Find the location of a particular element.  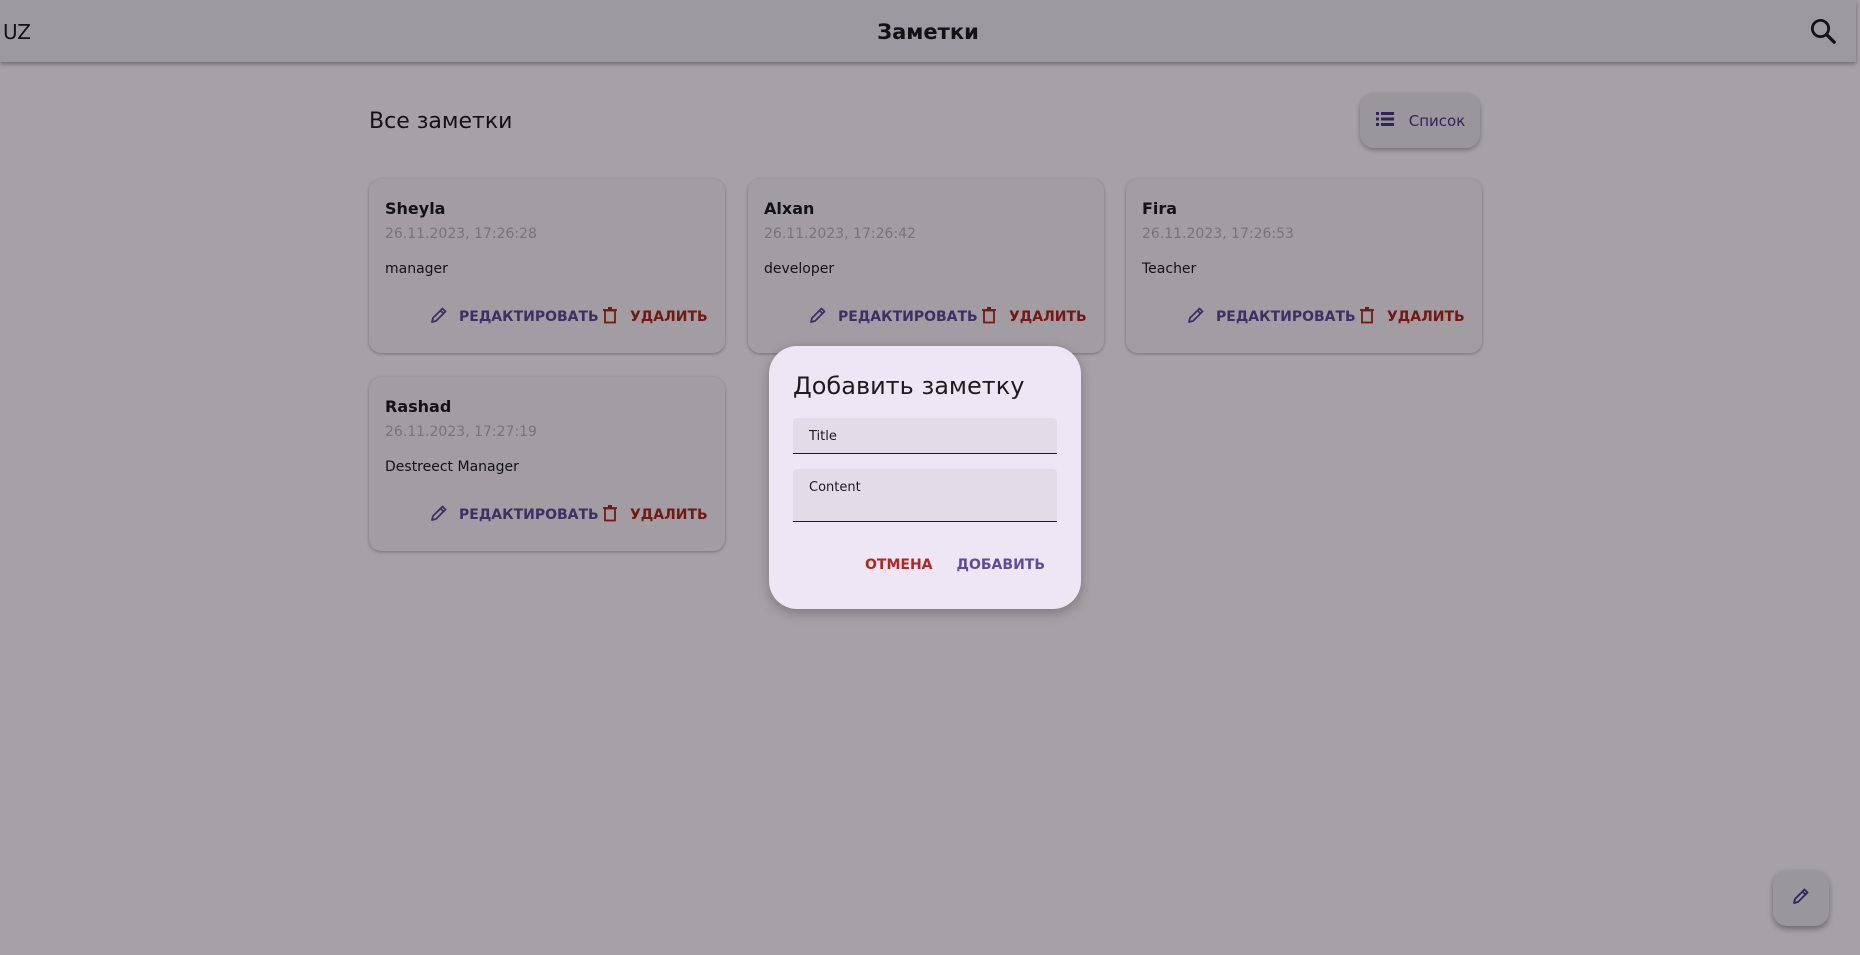

title-field: Title is located at coordinates (925, 436).